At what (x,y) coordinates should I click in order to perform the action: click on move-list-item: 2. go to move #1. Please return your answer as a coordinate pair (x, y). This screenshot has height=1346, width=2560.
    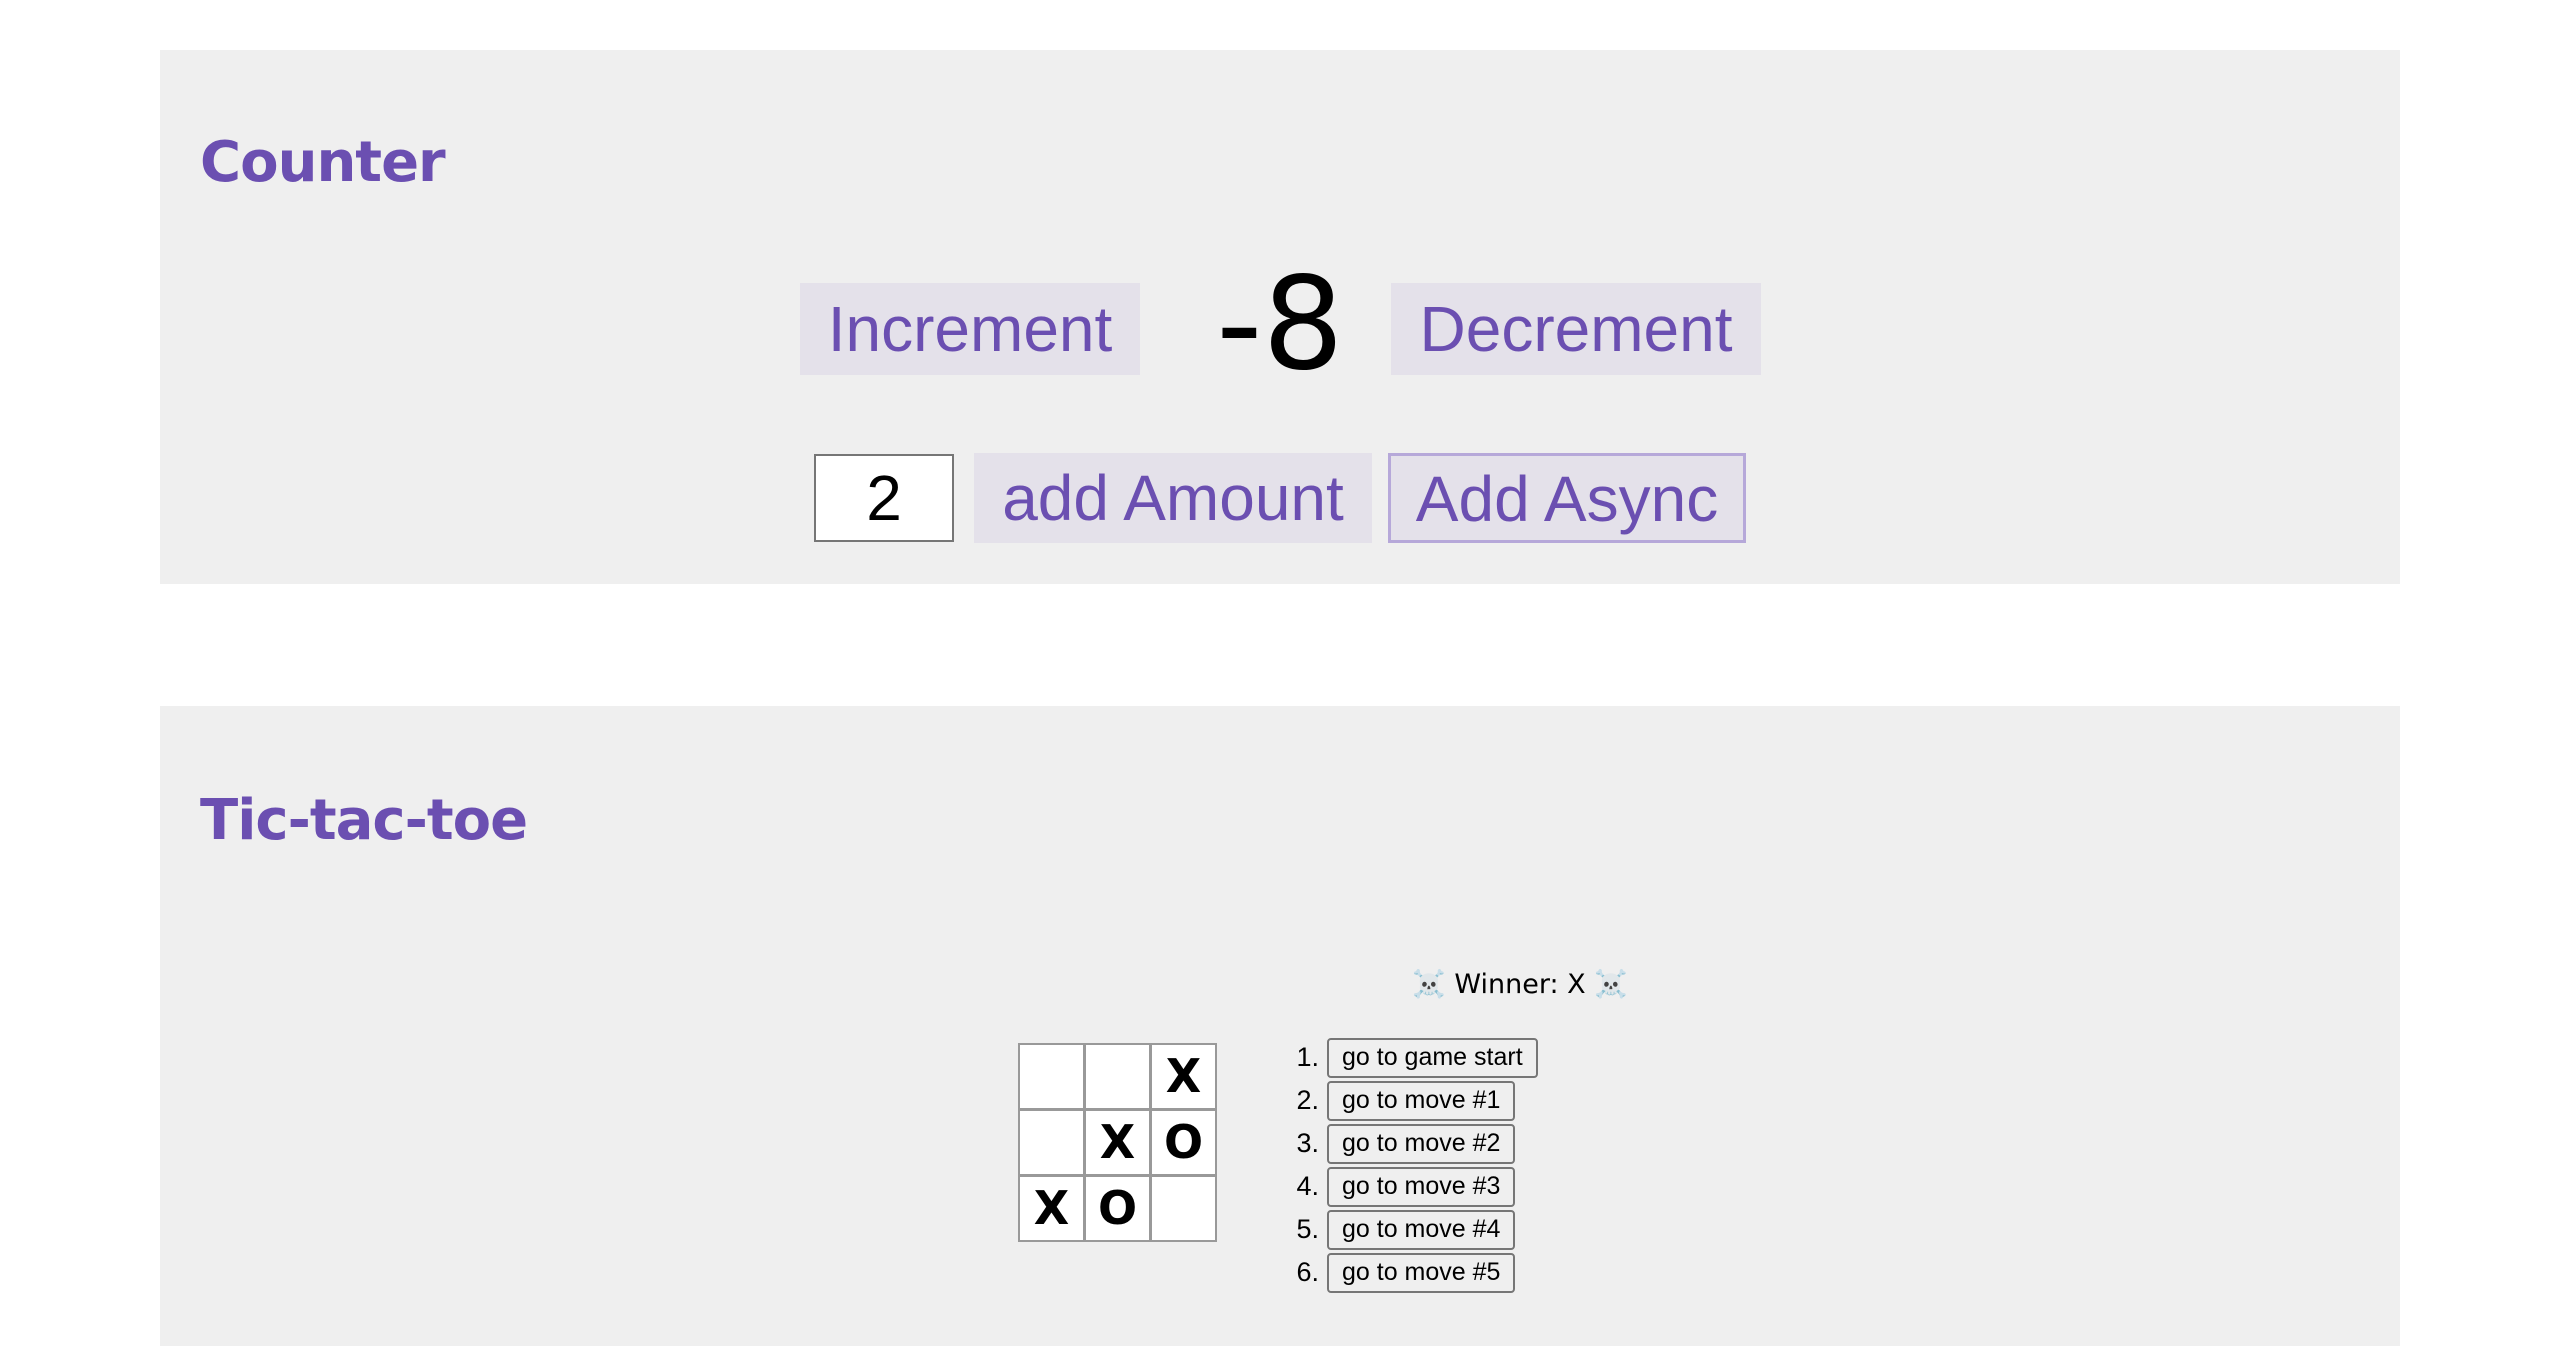
    Looking at the image, I should click on (1406, 1100).